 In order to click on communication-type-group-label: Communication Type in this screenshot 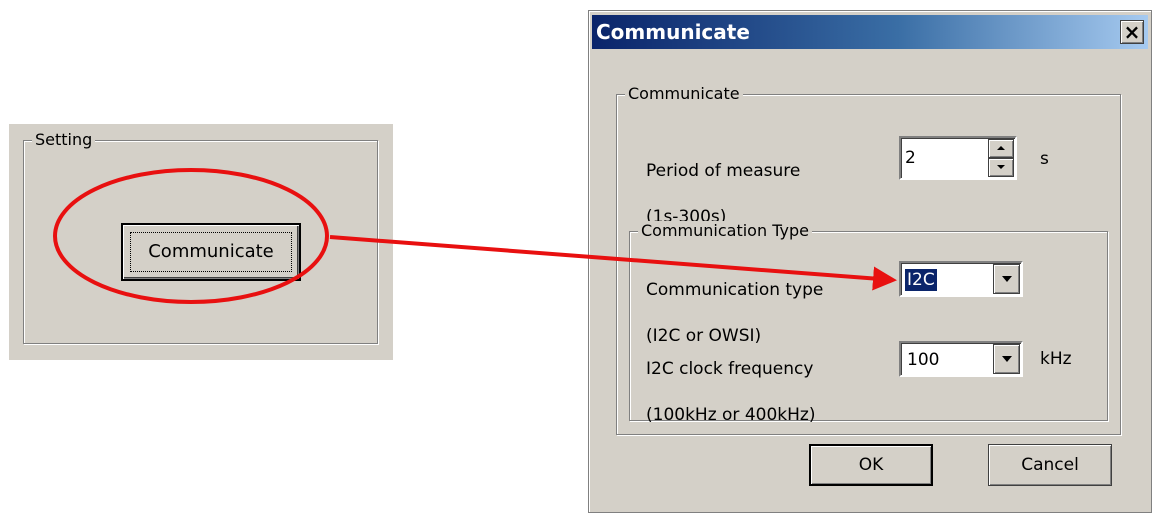, I will do `click(725, 231)`.